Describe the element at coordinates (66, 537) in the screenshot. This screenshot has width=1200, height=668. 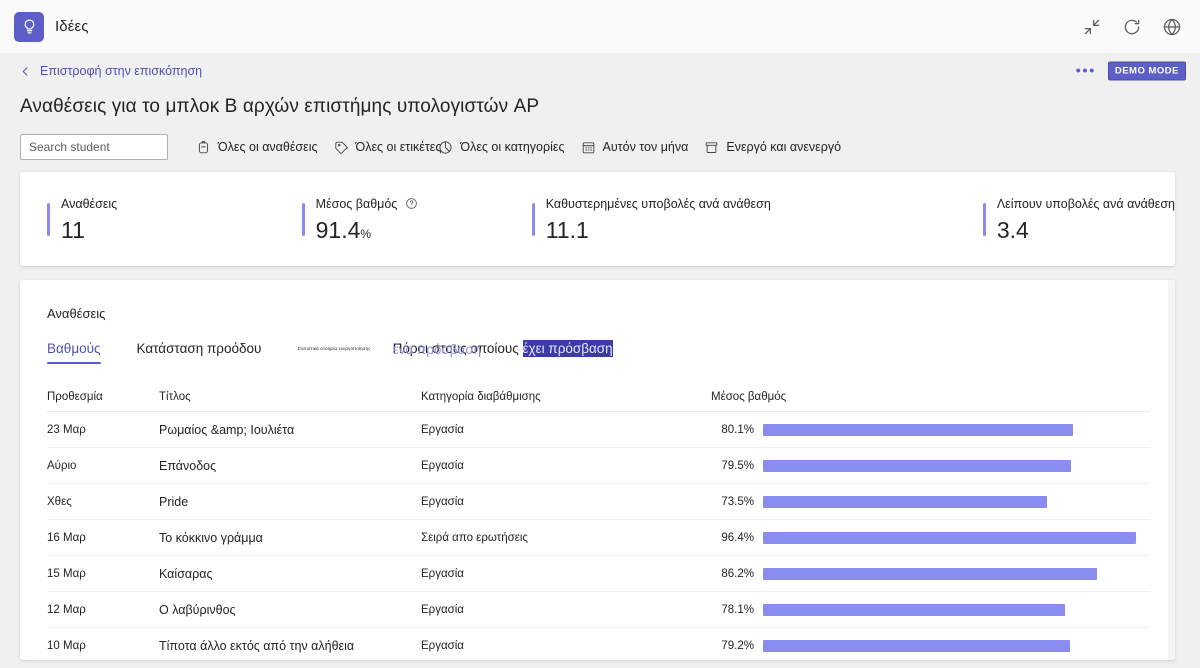
I see `cell-due: 16 Μαρ` at that location.